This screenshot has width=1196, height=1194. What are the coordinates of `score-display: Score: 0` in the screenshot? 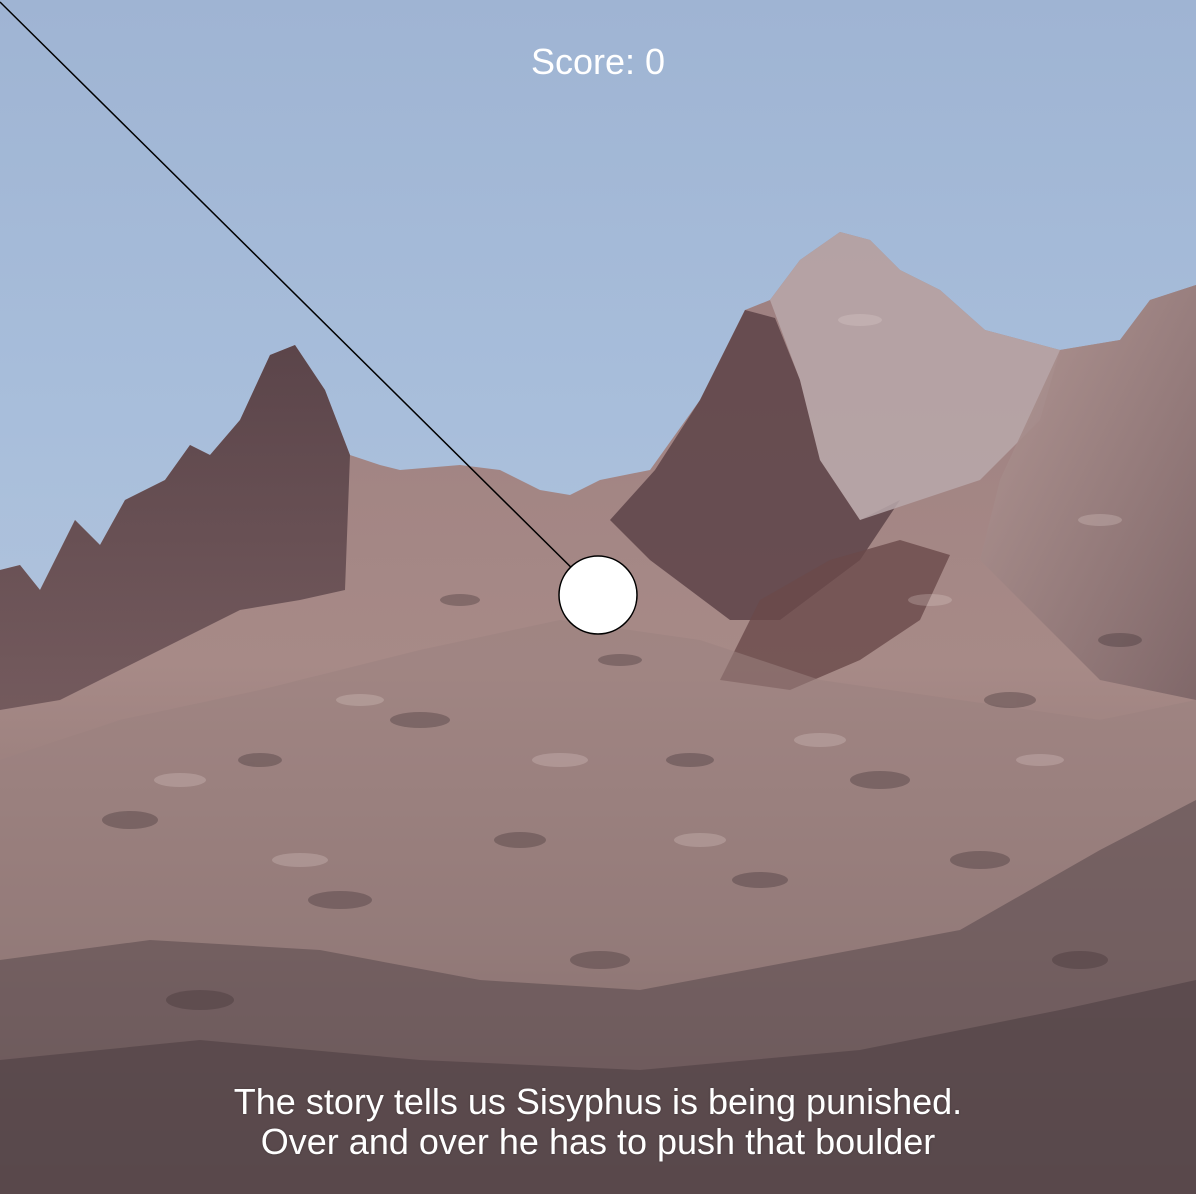 It's located at (598, 61).